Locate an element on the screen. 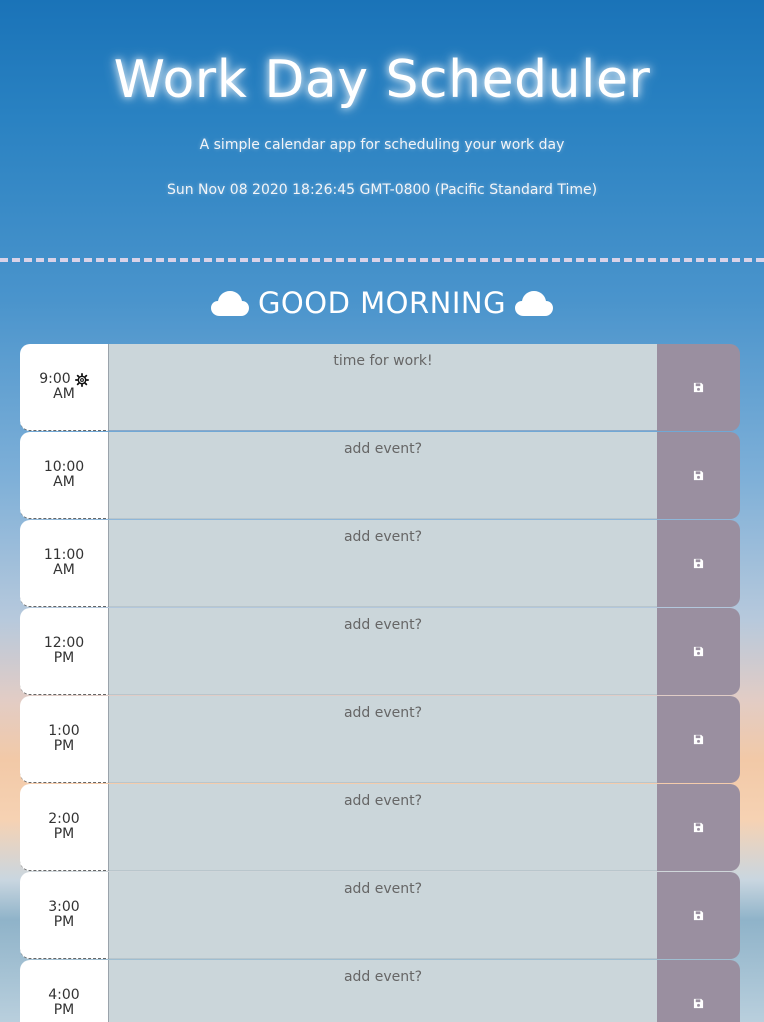 This screenshot has width=764, height=1022. time-block-row: 1:00 PM add event? is located at coordinates (380, 739).